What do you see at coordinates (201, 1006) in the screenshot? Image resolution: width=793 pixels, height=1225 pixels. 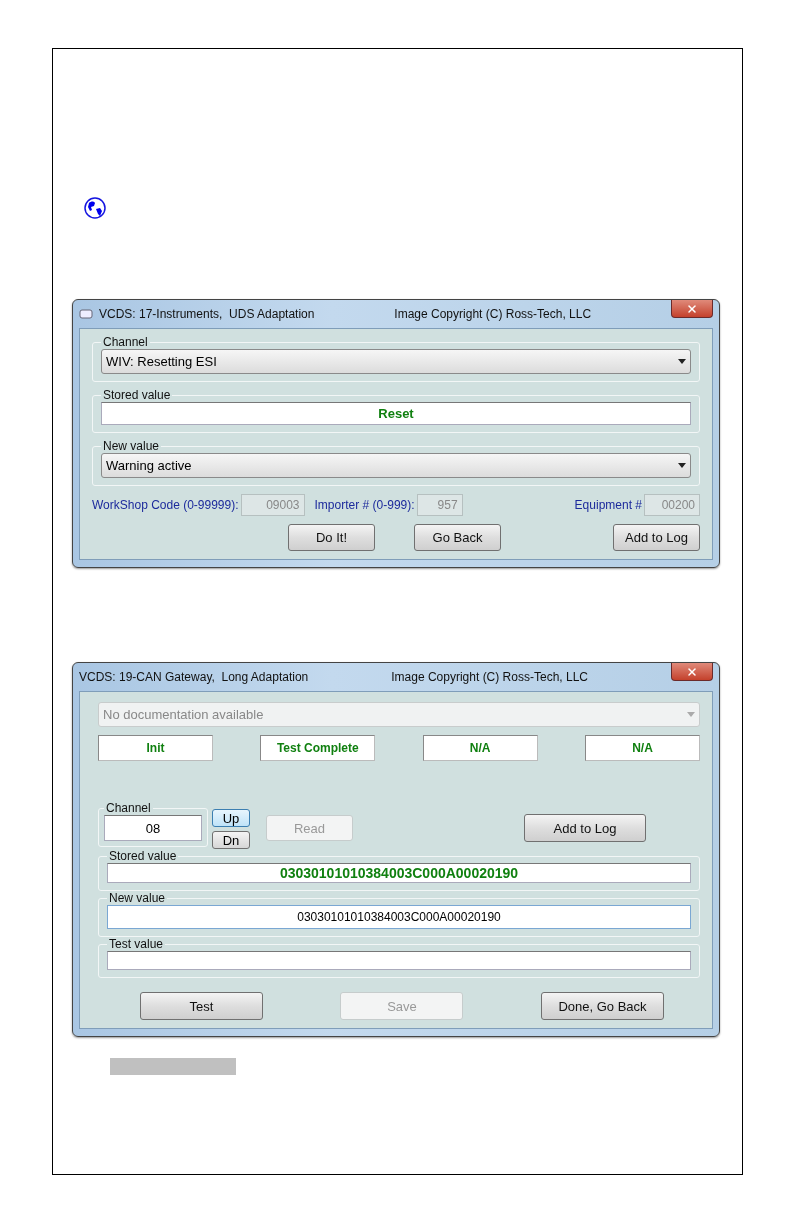 I see `dialog-button: Test` at bounding box center [201, 1006].